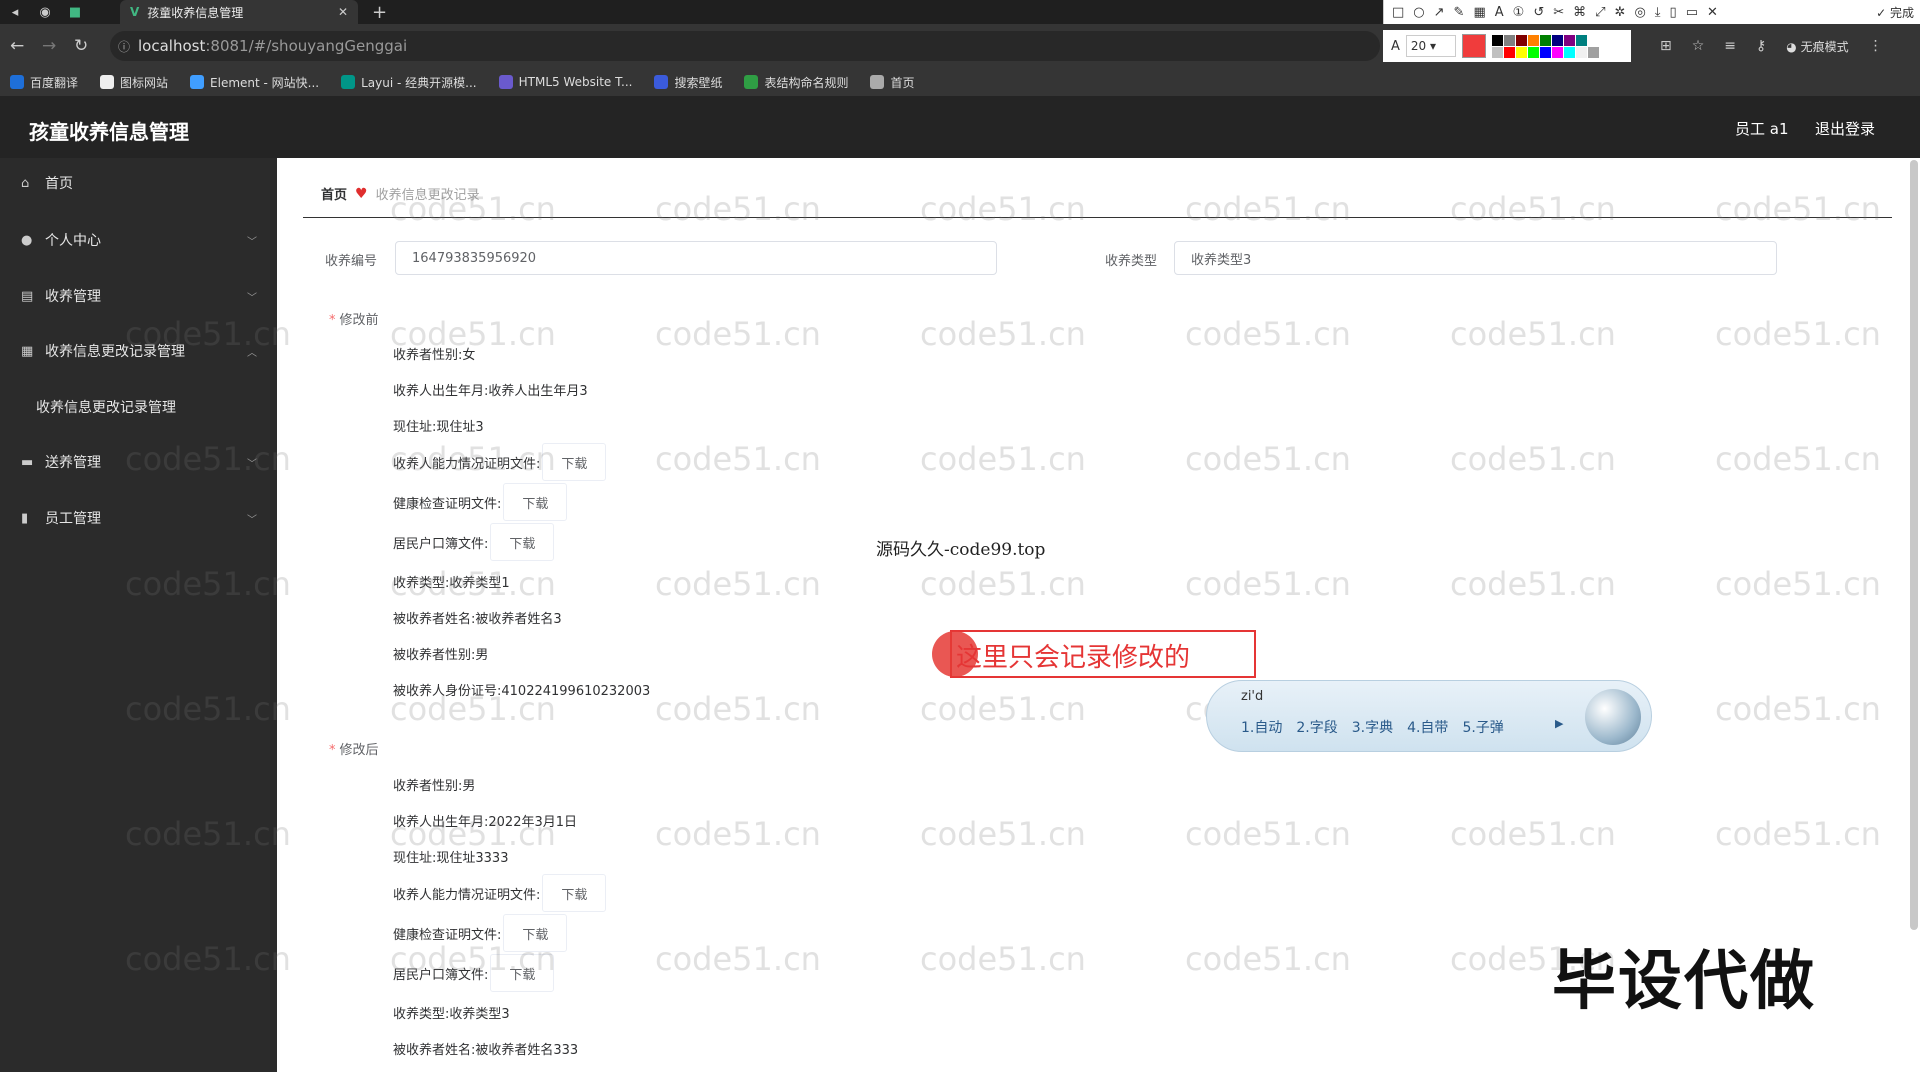 The height and width of the screenshot is (1072, 1920). I want to click on bookmark-item: 搜索壁纸, so click(688, 82).